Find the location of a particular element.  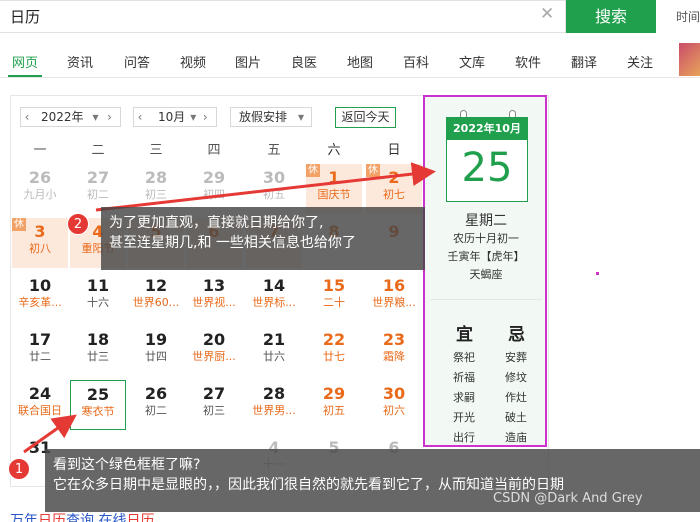

footer-text-b: 日历 is located at coordinates (52, 517).